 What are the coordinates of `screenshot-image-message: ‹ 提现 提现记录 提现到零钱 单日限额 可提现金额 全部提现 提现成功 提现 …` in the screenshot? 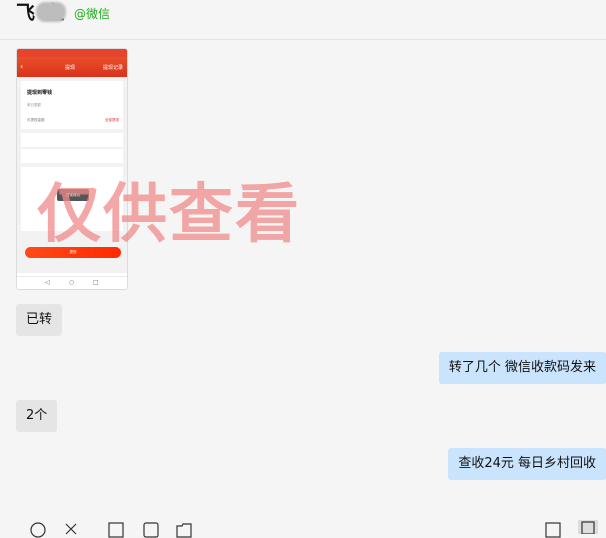 It's located at (72, 169).